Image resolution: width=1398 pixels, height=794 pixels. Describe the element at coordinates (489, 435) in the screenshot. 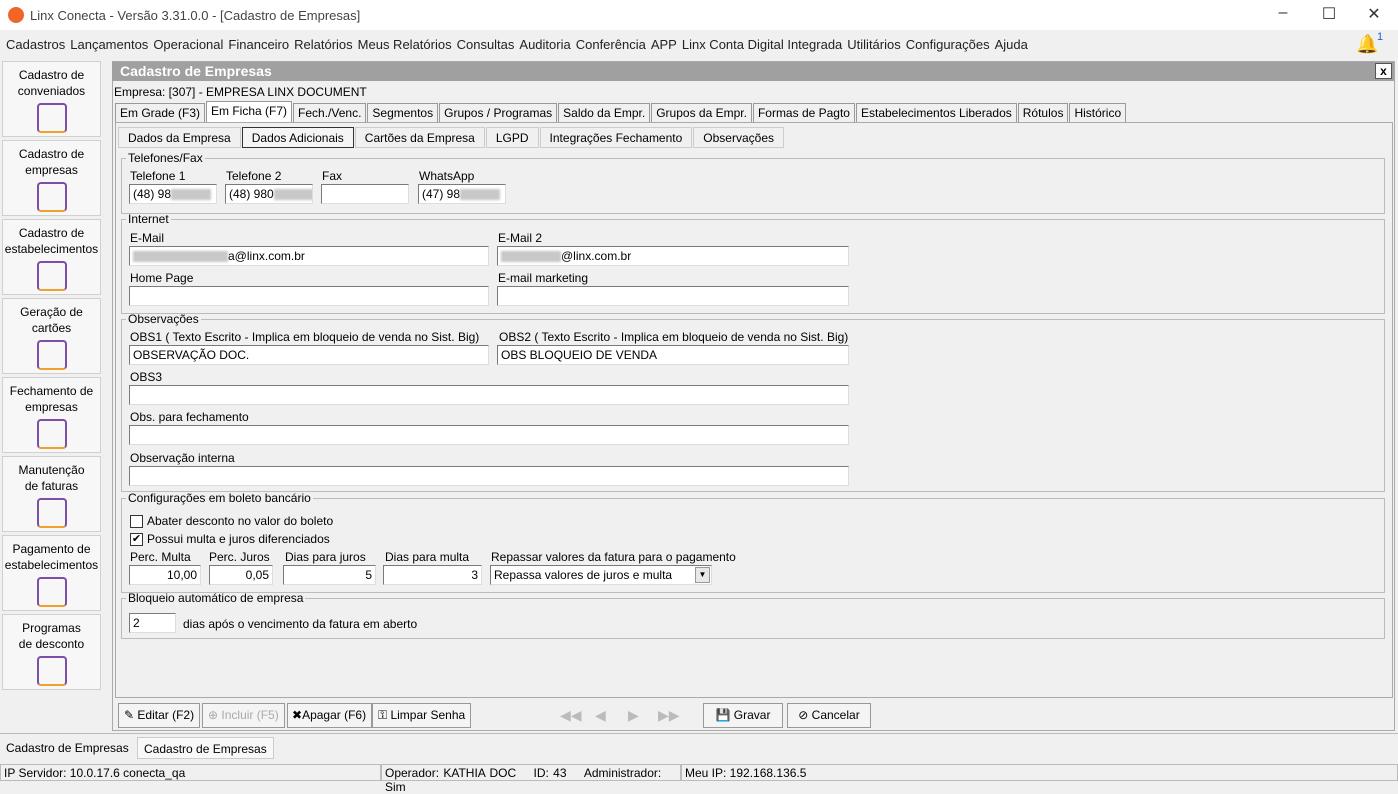

I see `obs-fechamento-input` at that location.